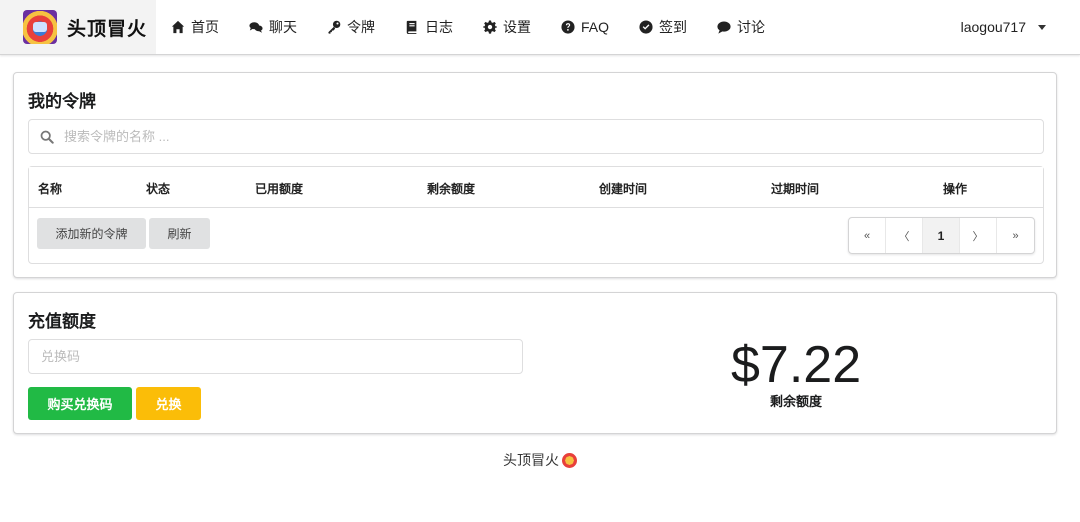  Describe the element at coordinates (451, 188) in the screenshot. I see `column-header-remaining-quota: 剩余额度` at that location.